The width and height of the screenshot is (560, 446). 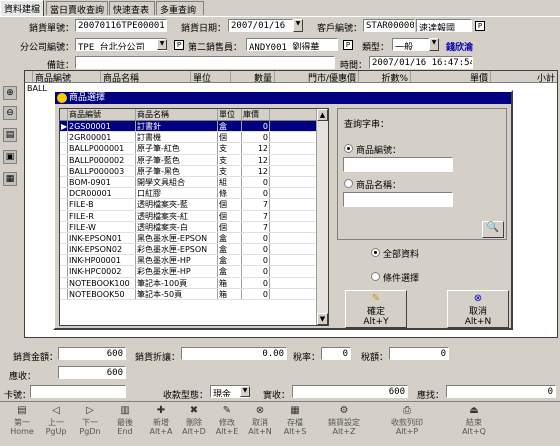 What do you see at coordinates (407, 423) in the screenshot?
I see `toolbar-print-button: ⎙ 收款列印 Alt+P` at bounding box center [407, 423].